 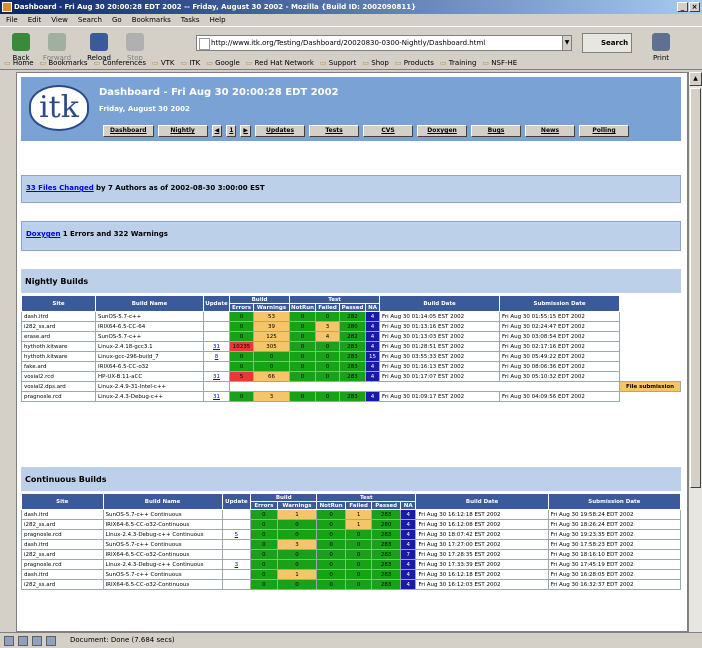 What do you see at coordinates (607, 43) in the screenshot?
I see `search-button: Search` at bounding box center [607, 43].